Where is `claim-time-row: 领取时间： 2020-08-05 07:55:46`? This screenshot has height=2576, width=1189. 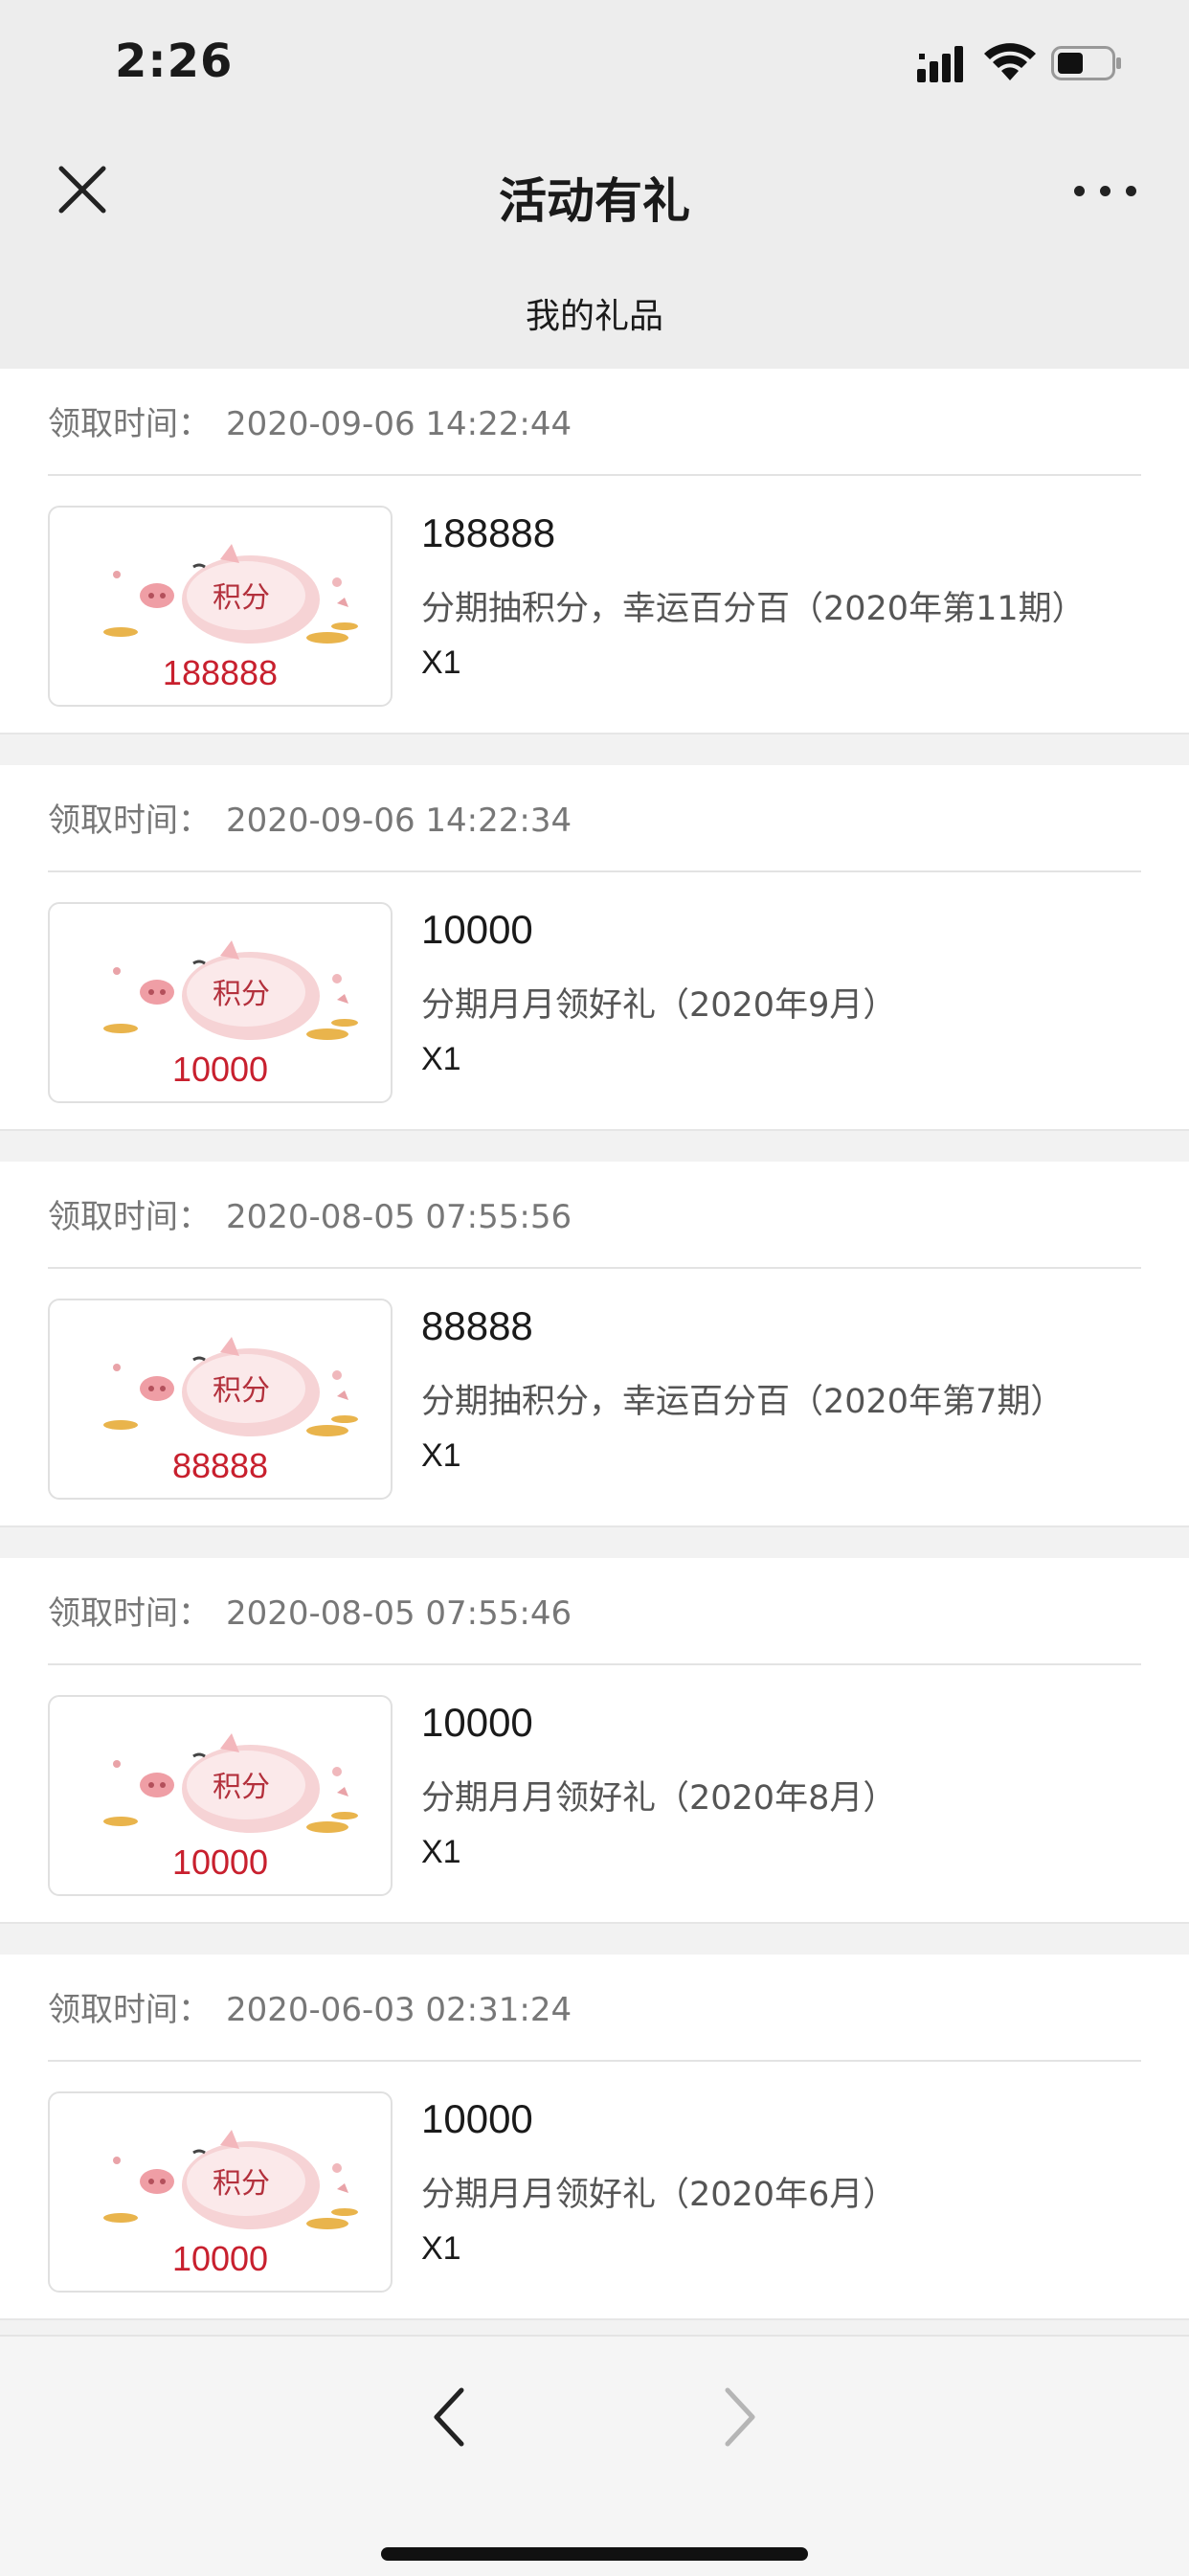 claim-time-row: 领取时间： 2020-08-05 07:55:46 is located at coordinates (310, 1610).